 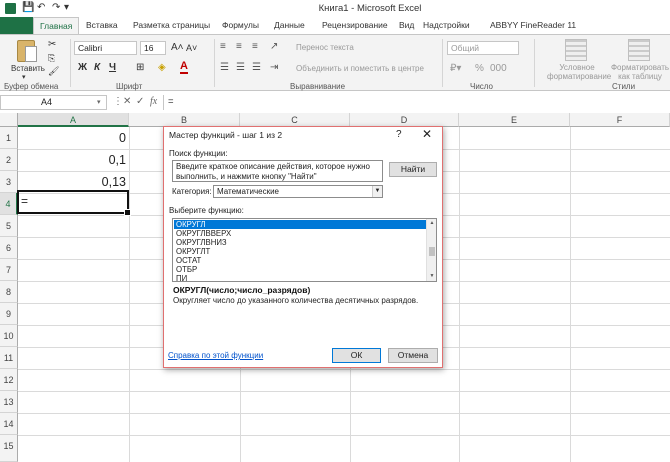 What do you see at coordinates (289, 25) in the screenshot?
I see `tab-data: Данные` at bounding box center [289, 25].